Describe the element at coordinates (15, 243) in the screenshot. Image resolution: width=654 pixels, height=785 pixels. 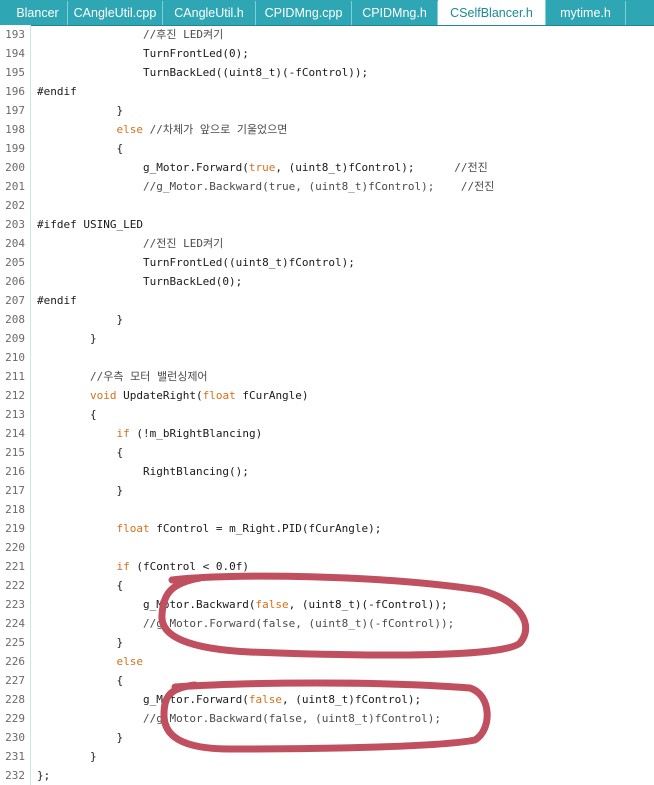
I see `line-number: 204` at that location.